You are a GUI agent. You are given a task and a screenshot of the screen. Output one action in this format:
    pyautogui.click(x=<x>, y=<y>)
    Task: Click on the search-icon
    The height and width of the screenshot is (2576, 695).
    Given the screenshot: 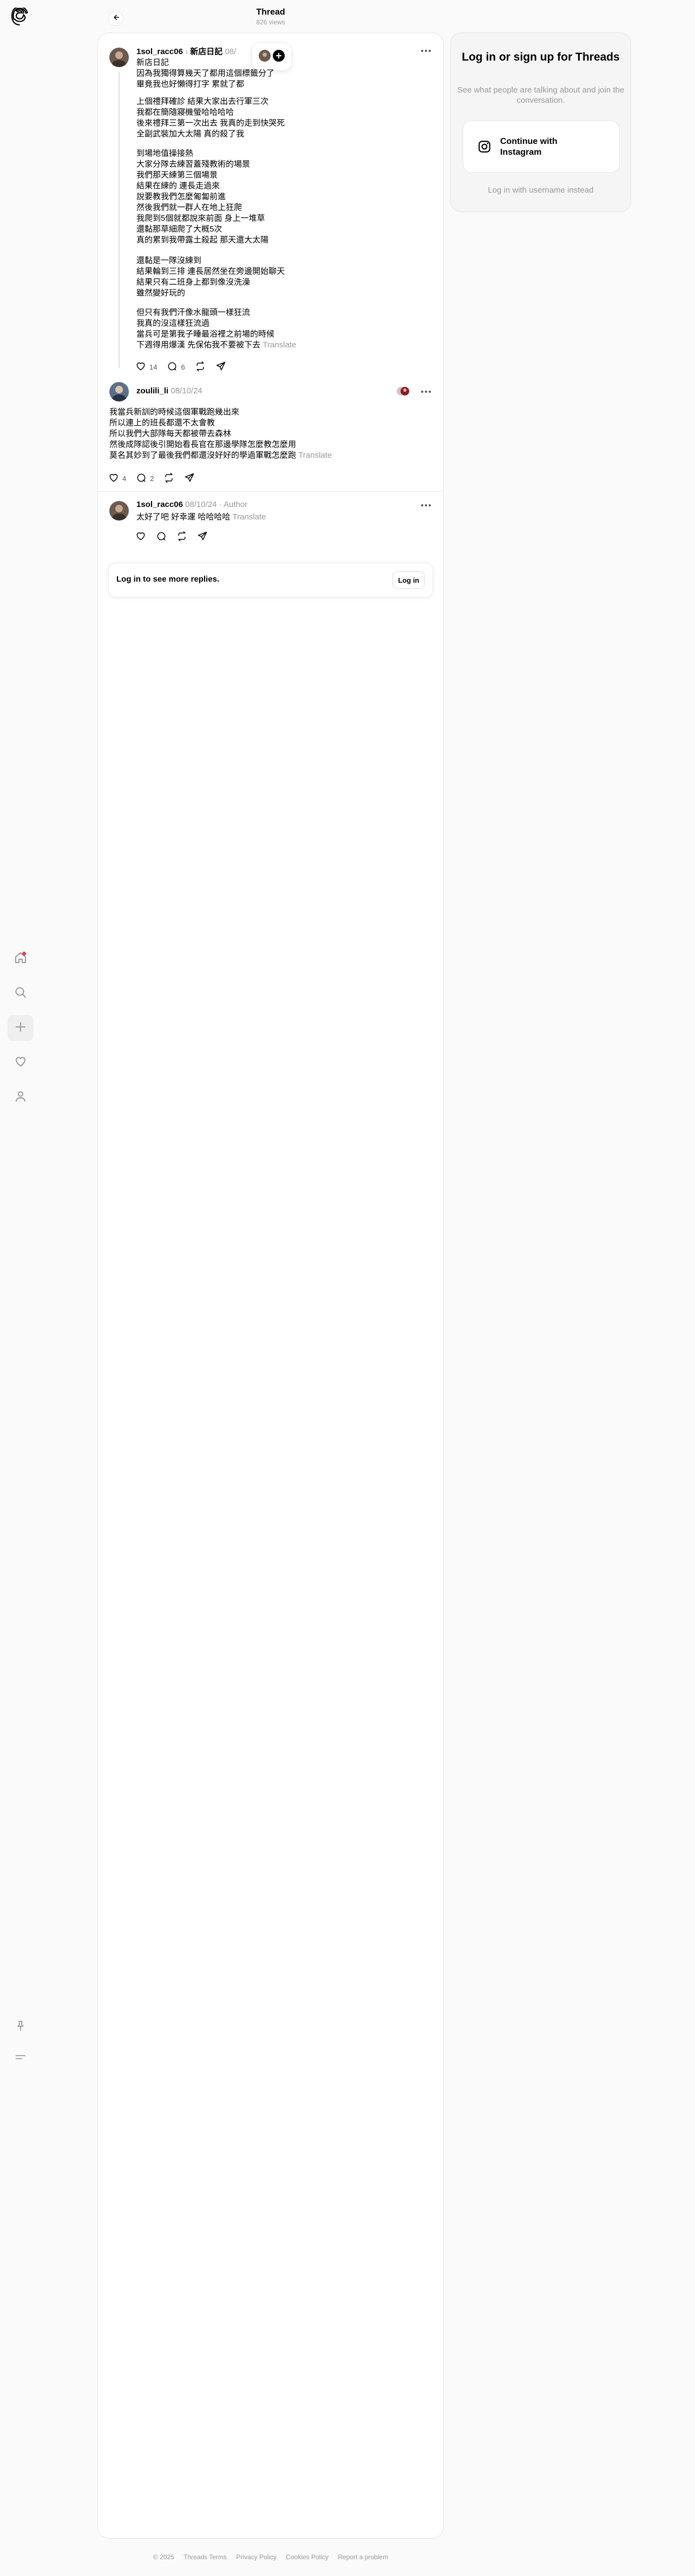 What is the action you would take?
    pyautogui.click(x=20, y=994)
    